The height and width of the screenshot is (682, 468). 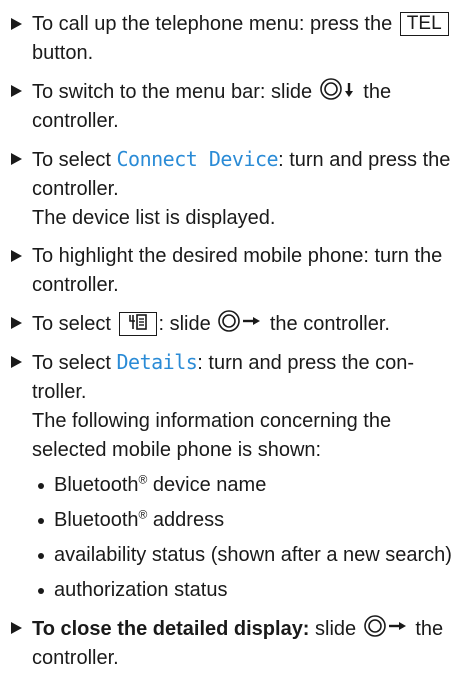 I want to click on menu-item-connect-device: Connect Device, so click(x=197, y=159).